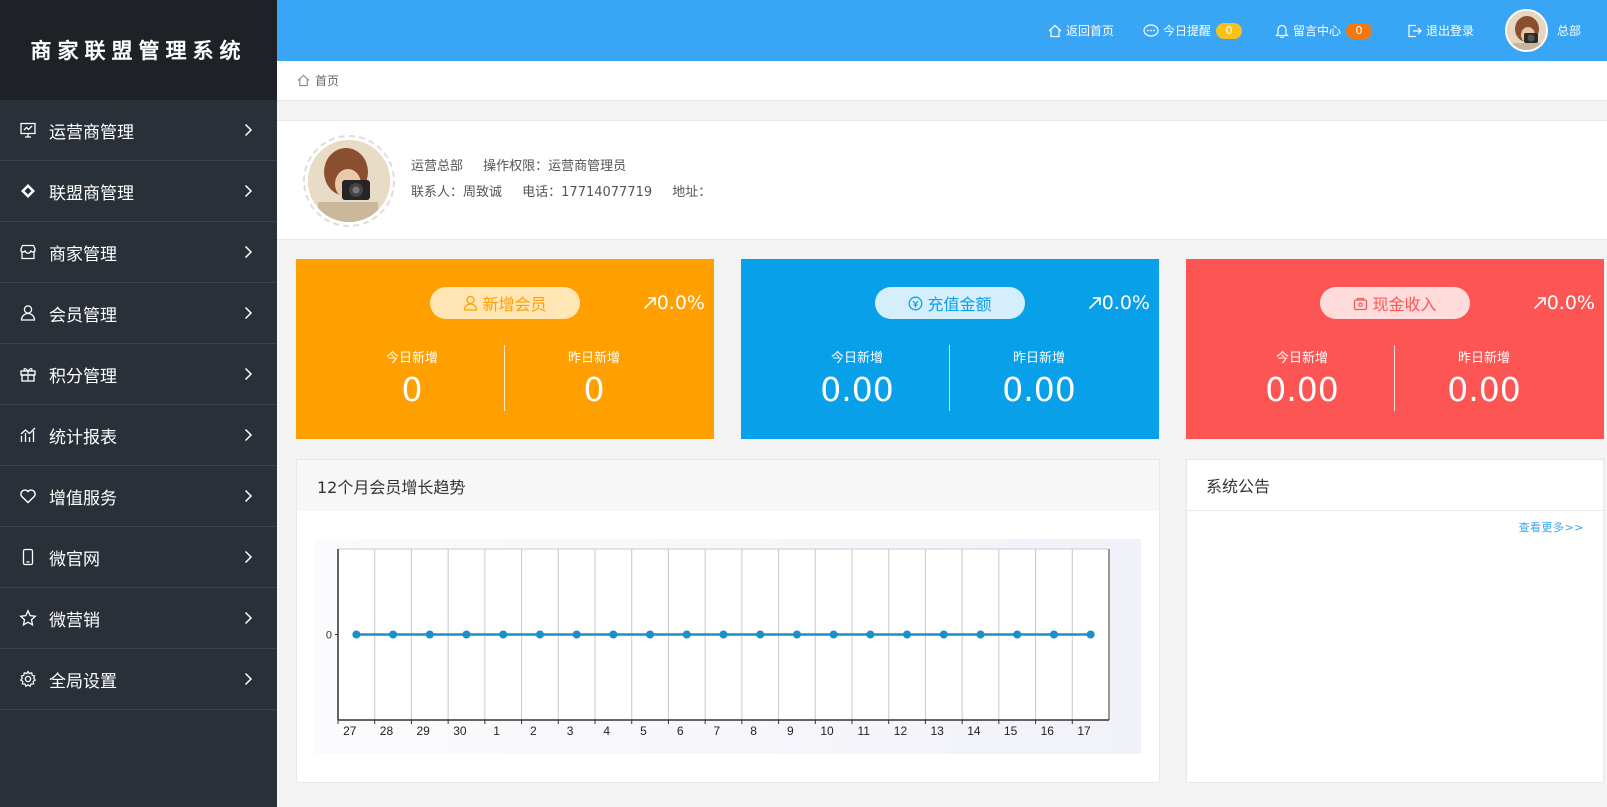 Image resolution: width=1607 pixels, height=807 pixels. What do you see at coordinates (1395, 621) in the screenshot?
I see `notice-panel: 系统公告 查看更多>>` at bounding box center [1395, 621].